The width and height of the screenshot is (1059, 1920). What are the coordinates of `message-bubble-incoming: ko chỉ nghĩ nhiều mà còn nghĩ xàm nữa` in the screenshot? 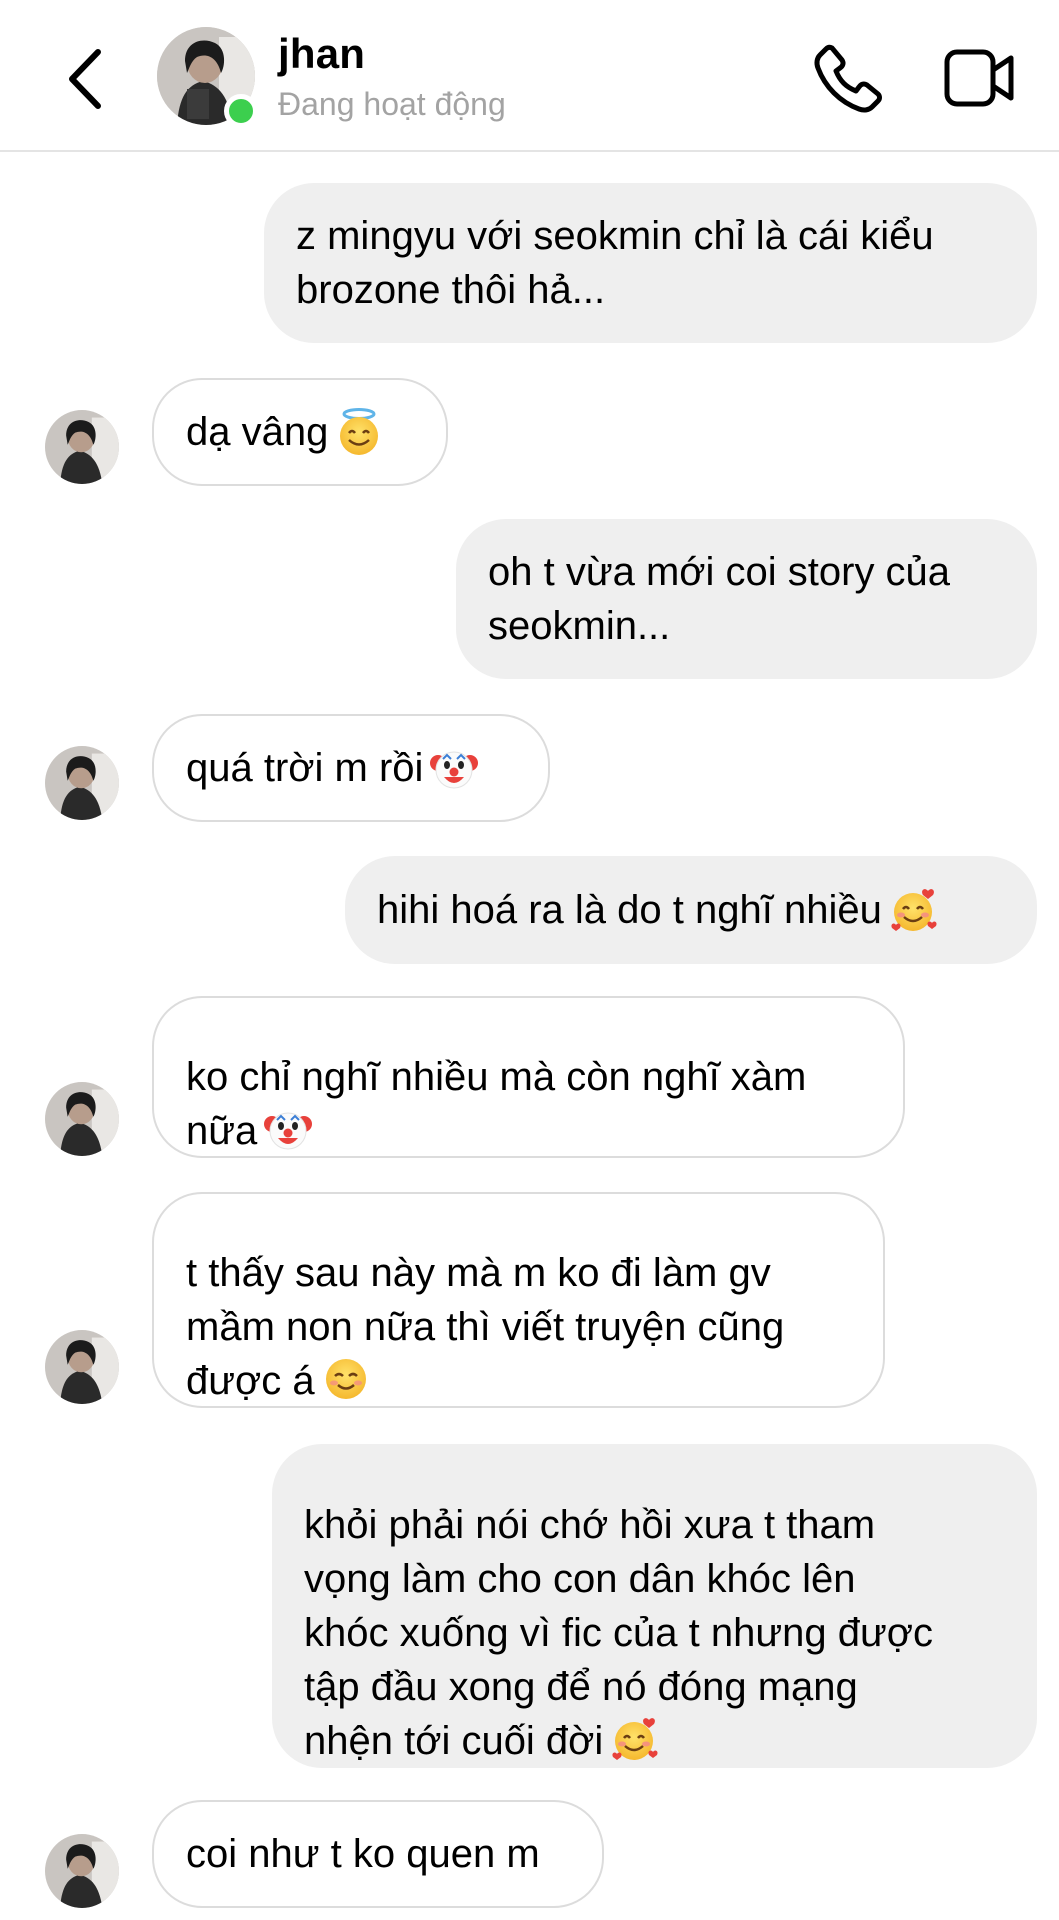 It's located at (528, 1077).